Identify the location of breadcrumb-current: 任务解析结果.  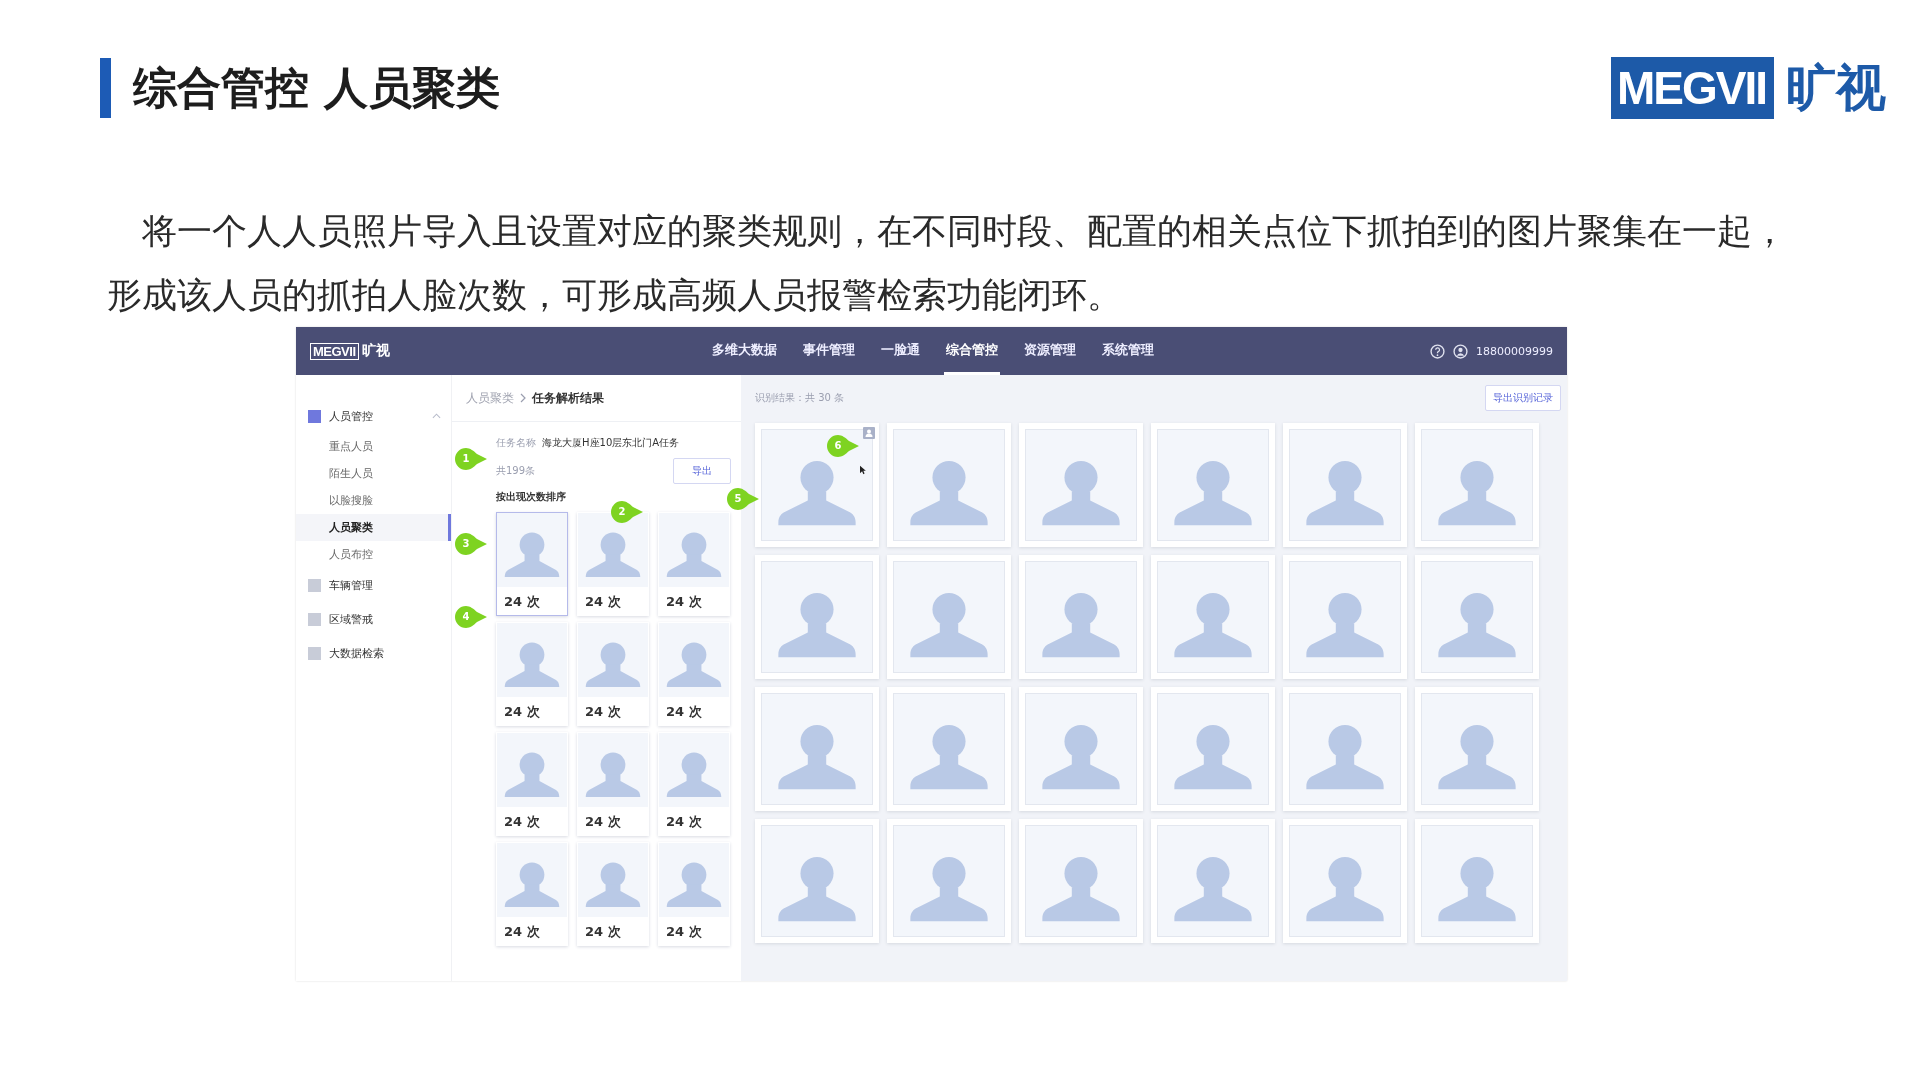
(568, 398).